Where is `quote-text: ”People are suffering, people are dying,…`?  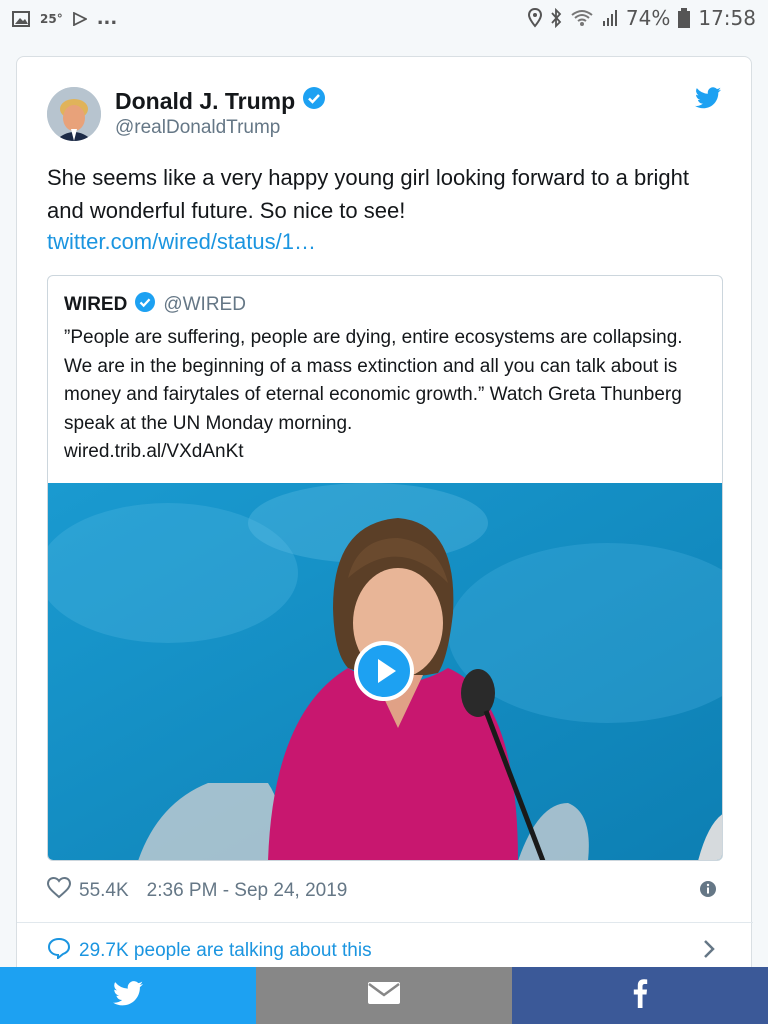 quote-text: ”People are suffering, people are dying,… is located at coordinates (389, 395).